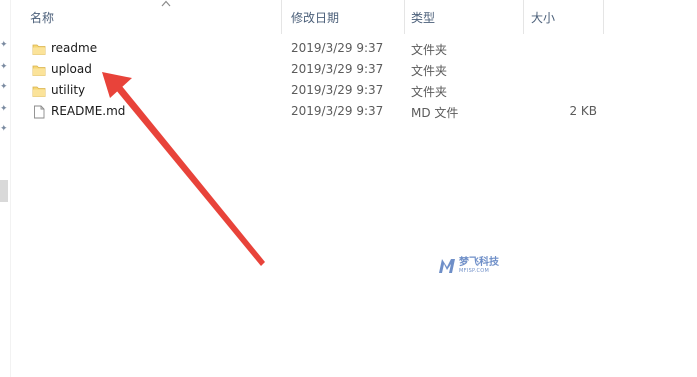  Describe the element at coordinates (474, 271) in the screenshot. I see `watermark-subtitle: MFISP.COM` at that location.